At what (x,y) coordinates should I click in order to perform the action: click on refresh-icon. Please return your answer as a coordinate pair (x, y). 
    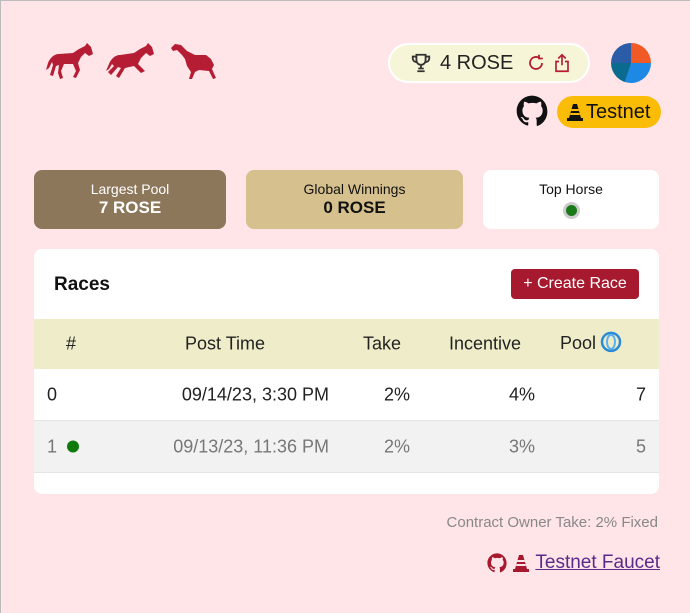
    Looking at the image, I should click on (536, 63).